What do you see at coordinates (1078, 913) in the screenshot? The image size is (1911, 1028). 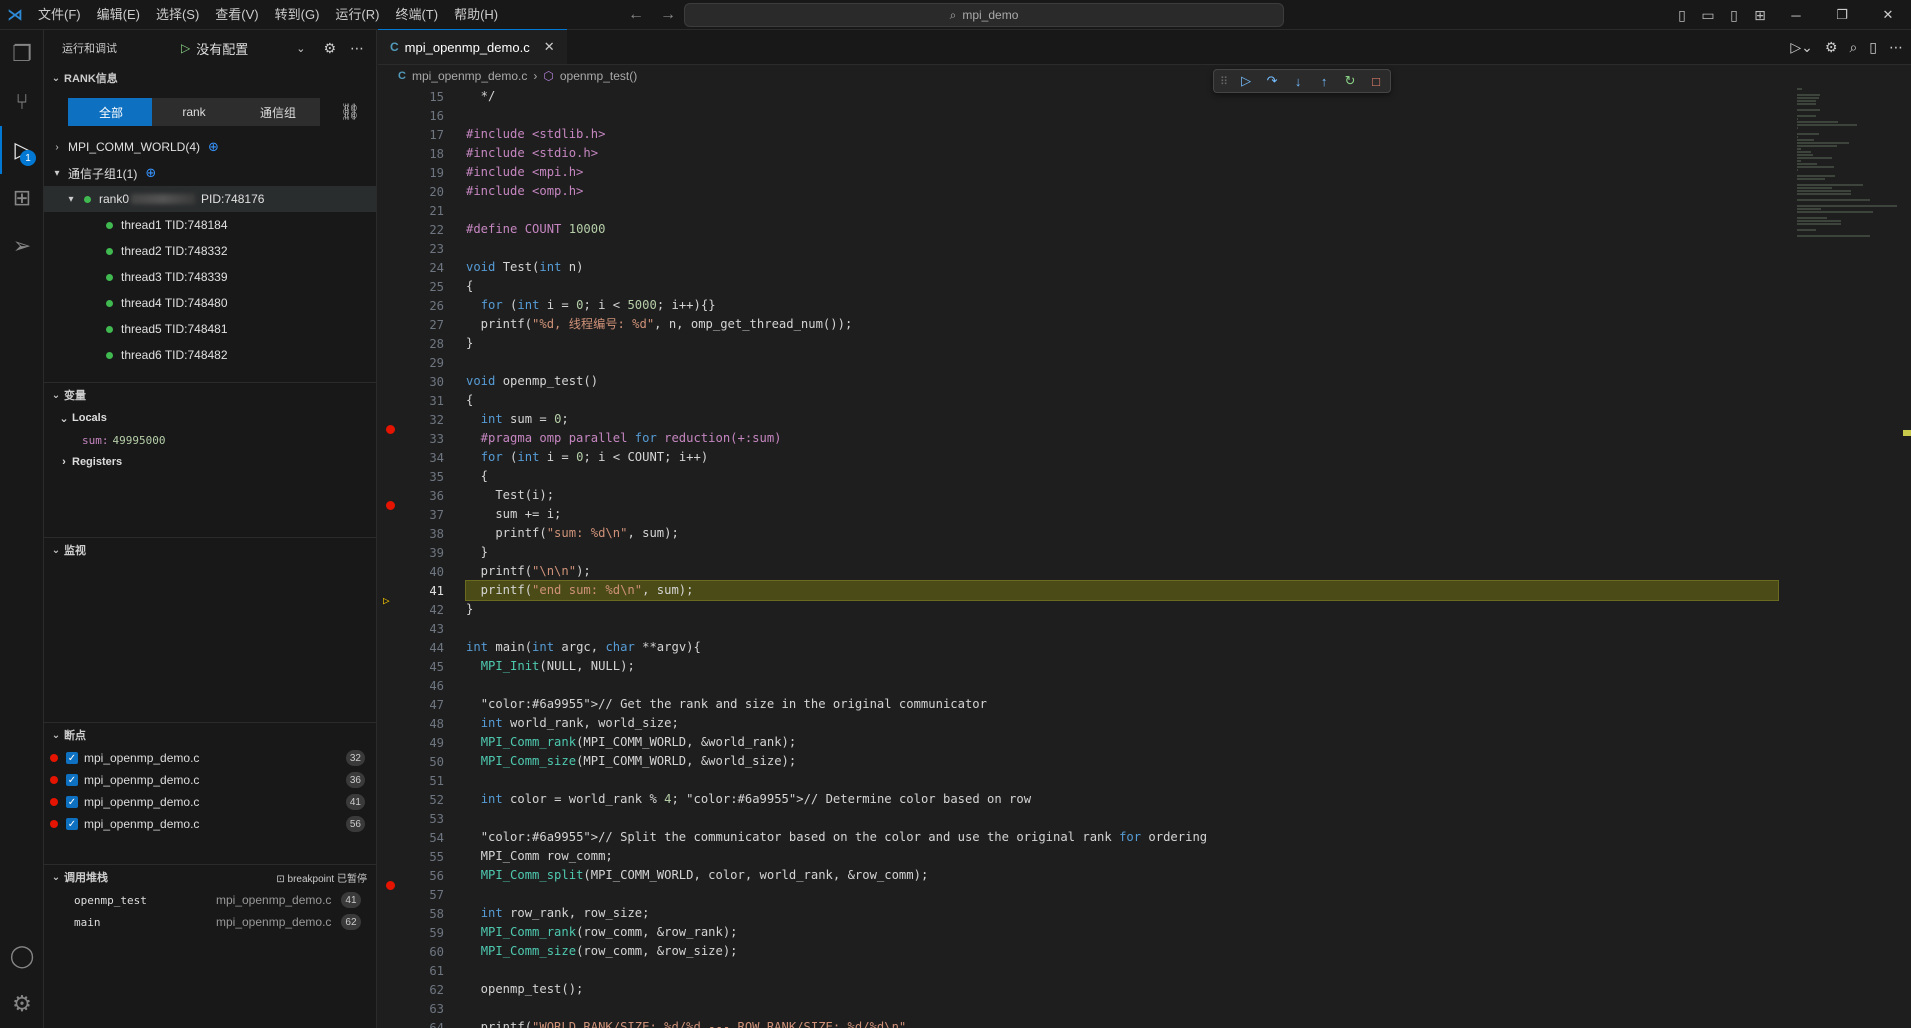 I see `code-line: 58 int row_rank, row_size;` at bounding box center [1078, 913].